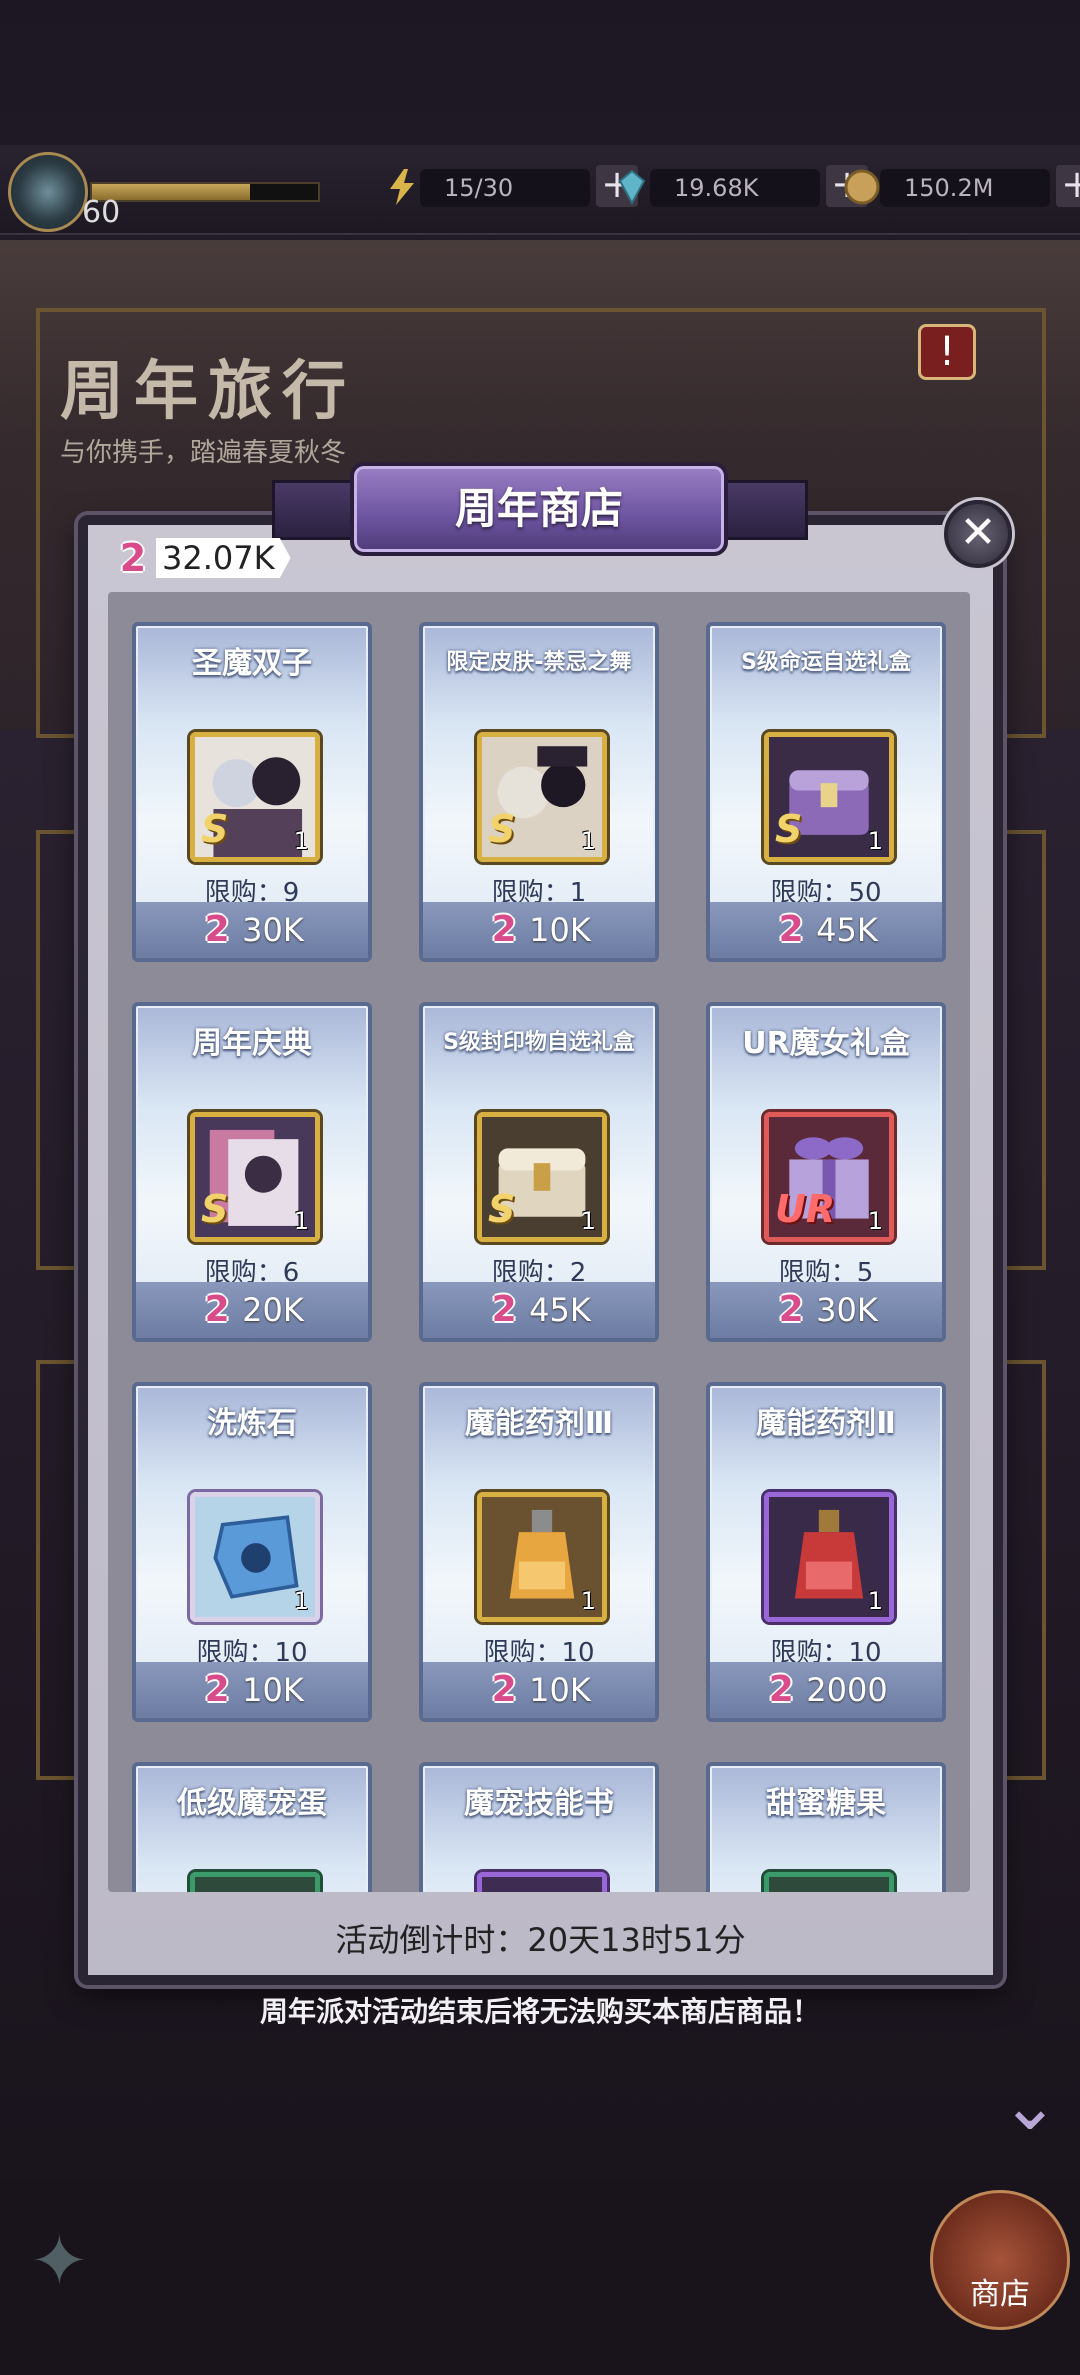  Describe the element at coordinates (48, 192) in the screenshot. I see `level-emblem-icon` at that location.